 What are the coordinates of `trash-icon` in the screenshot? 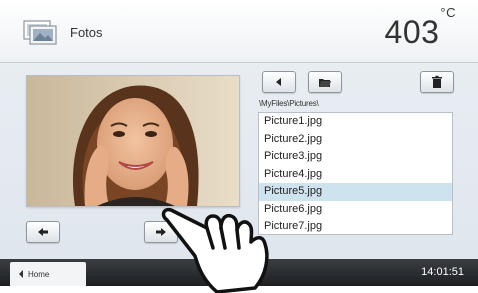 It's located at (437, 81).